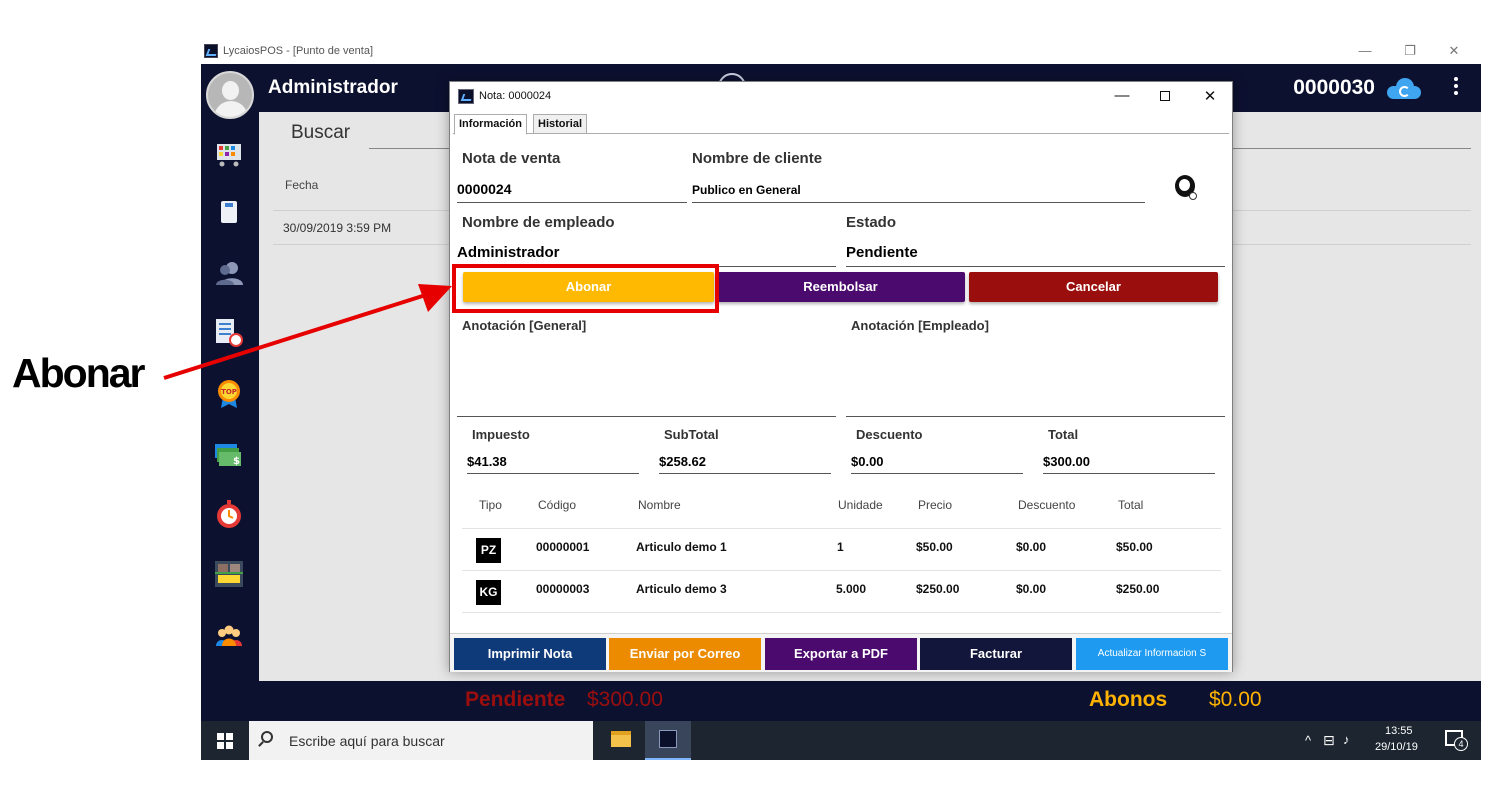 The height and width of the screenshot is (800, 1504). What do you see at coordinates (1365, 50) in the screenshot?
I see `window-minimize-icon: —` at bounding box center [1365, 50].